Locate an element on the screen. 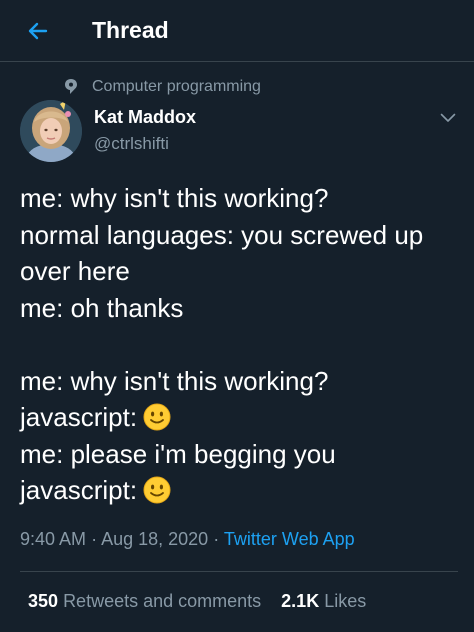 This screenshot has width=474, height=632. tweet-line: me: please i'm begging you is located at coordinates (178, 453).